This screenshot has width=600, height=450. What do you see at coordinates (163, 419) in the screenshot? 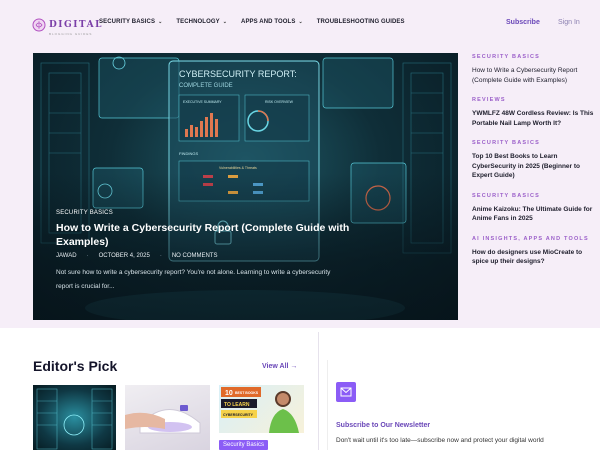
I see `nail-lamp-image` at bounding box center [163, 419].